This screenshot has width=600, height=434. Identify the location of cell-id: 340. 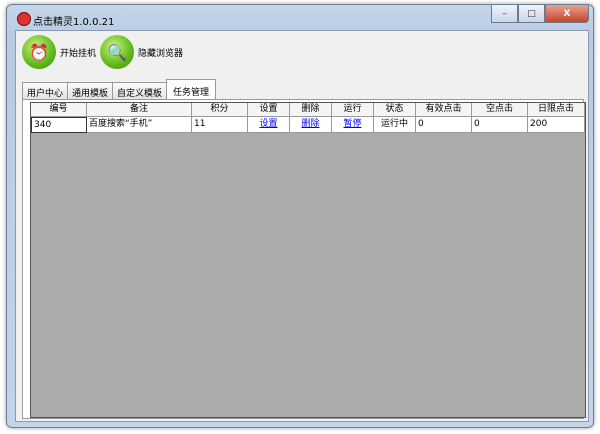
(59, 125).